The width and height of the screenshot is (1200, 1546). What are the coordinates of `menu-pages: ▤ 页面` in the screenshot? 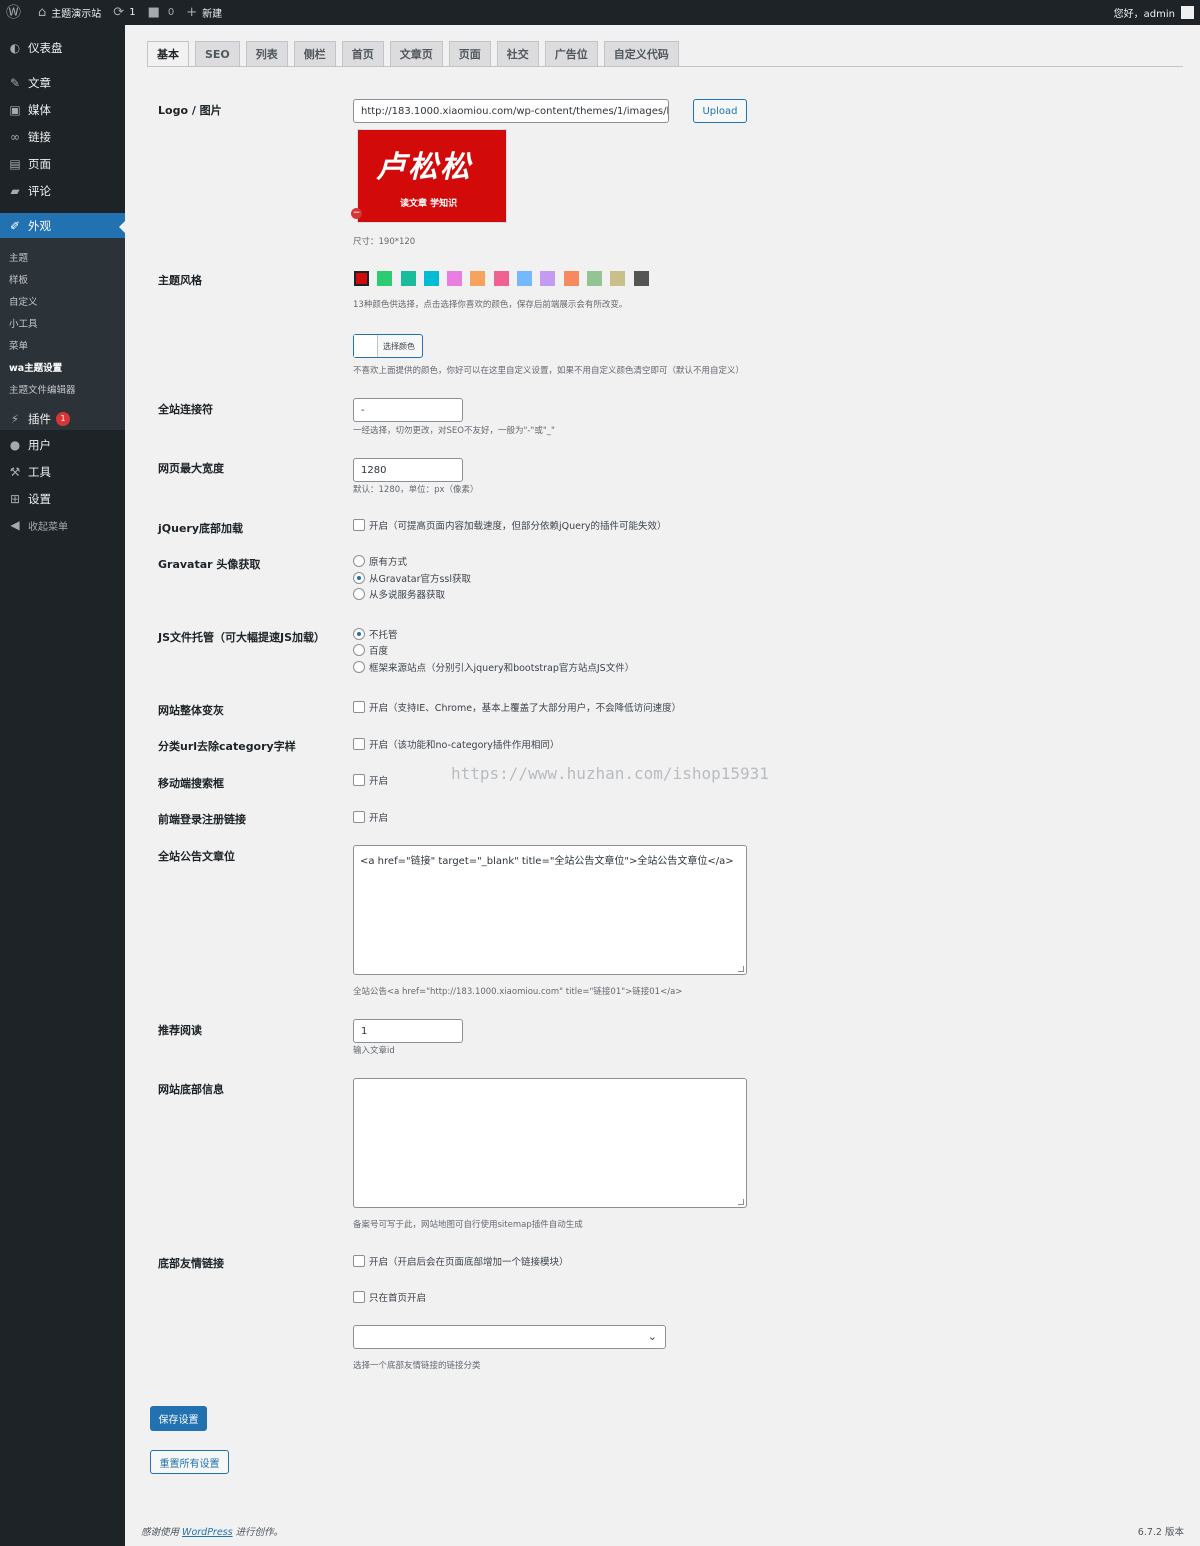 It's located at (62, 163).